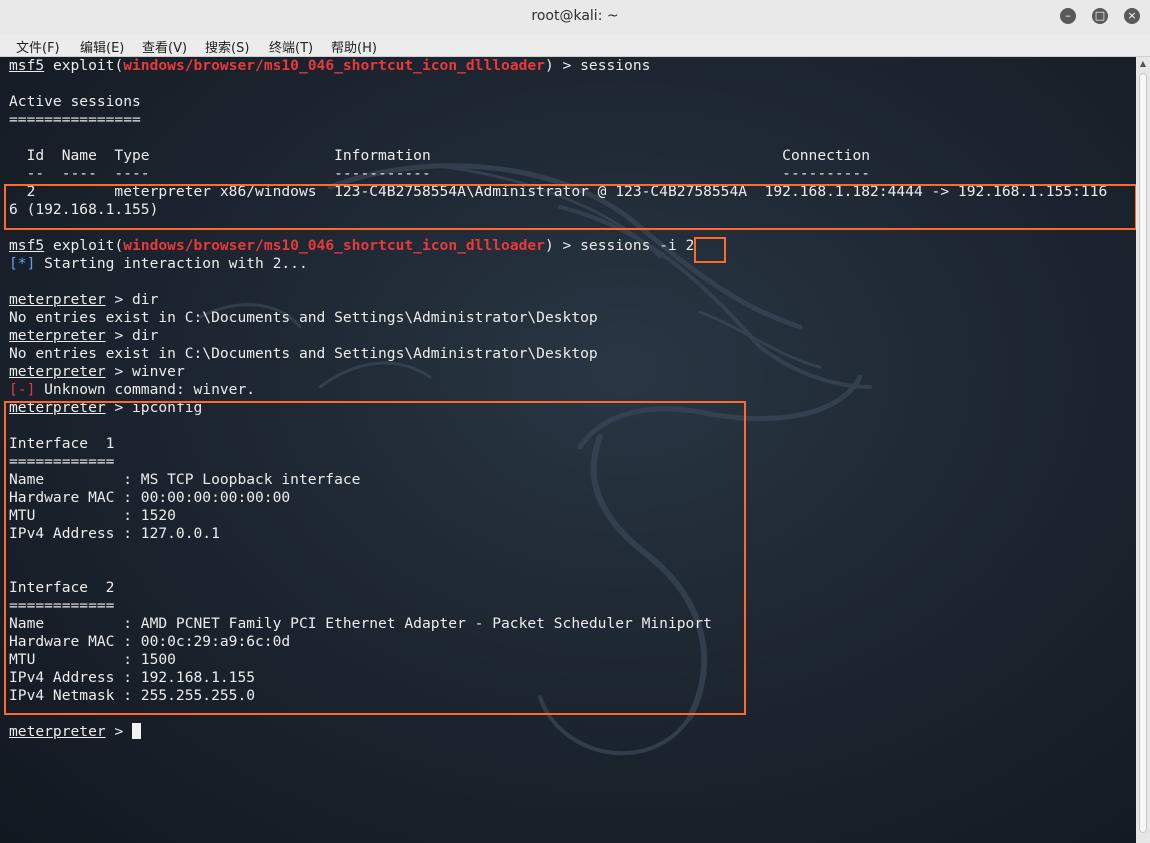  Describe the element at coordinates (354, 46) in the screenshot. I see `menu-help: 帮助(H)` at that location.